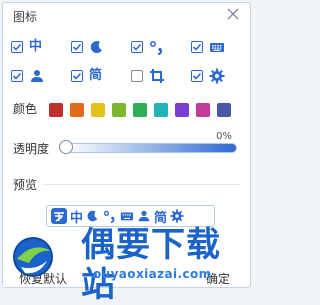 This screenshot has width=320, height=305. I want to click on chinese-mode-icon: 中, so click(36, 46).